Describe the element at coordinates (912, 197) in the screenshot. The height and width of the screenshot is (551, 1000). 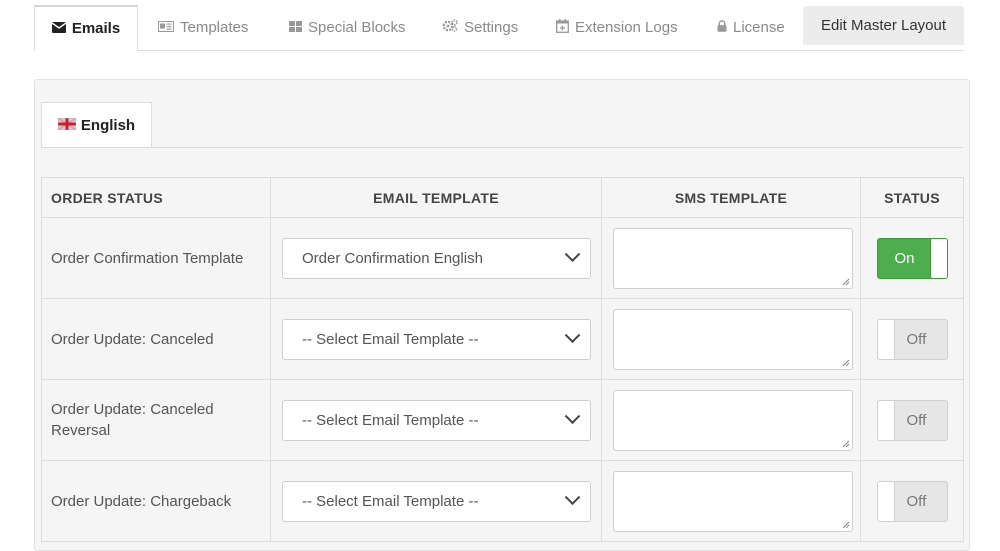
I see `column-header-status: STATUS` at that location.